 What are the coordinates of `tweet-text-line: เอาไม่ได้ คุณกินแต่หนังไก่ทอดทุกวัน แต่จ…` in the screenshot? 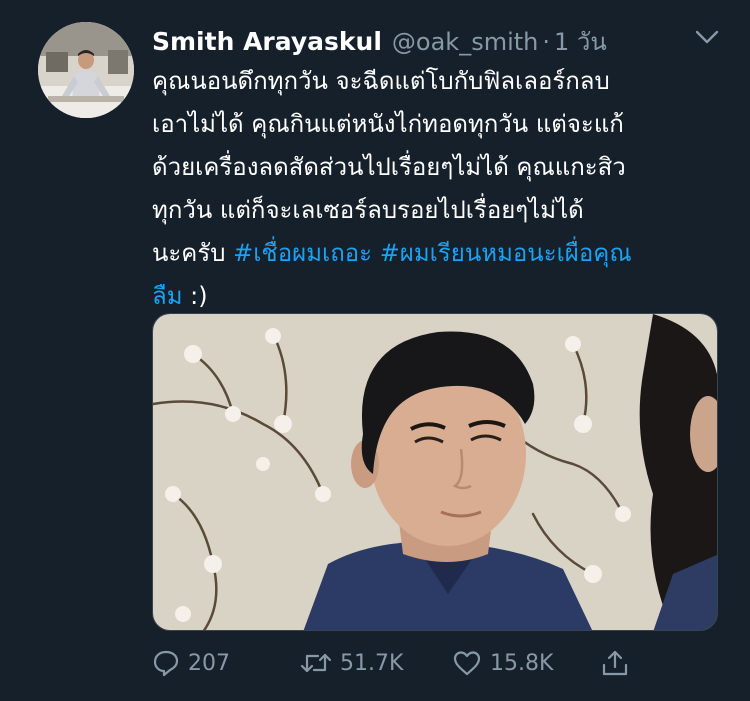 It's located at (388, 124).